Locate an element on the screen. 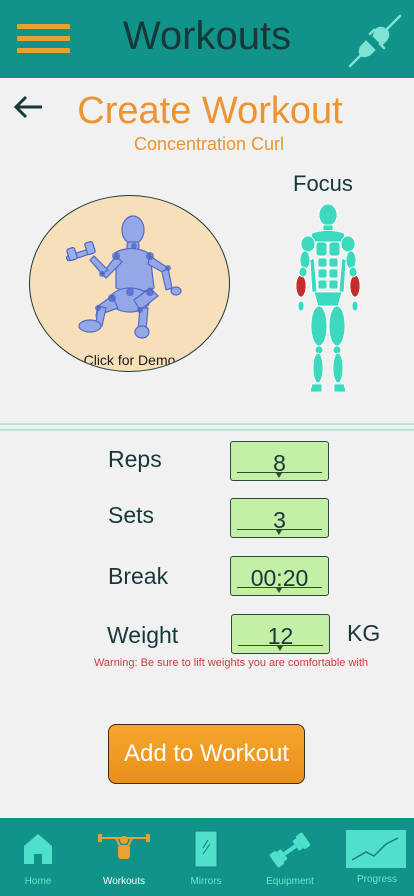 This screenshot has height=896, width=414. reps-label: Reps is located at coordinates (135, 459).